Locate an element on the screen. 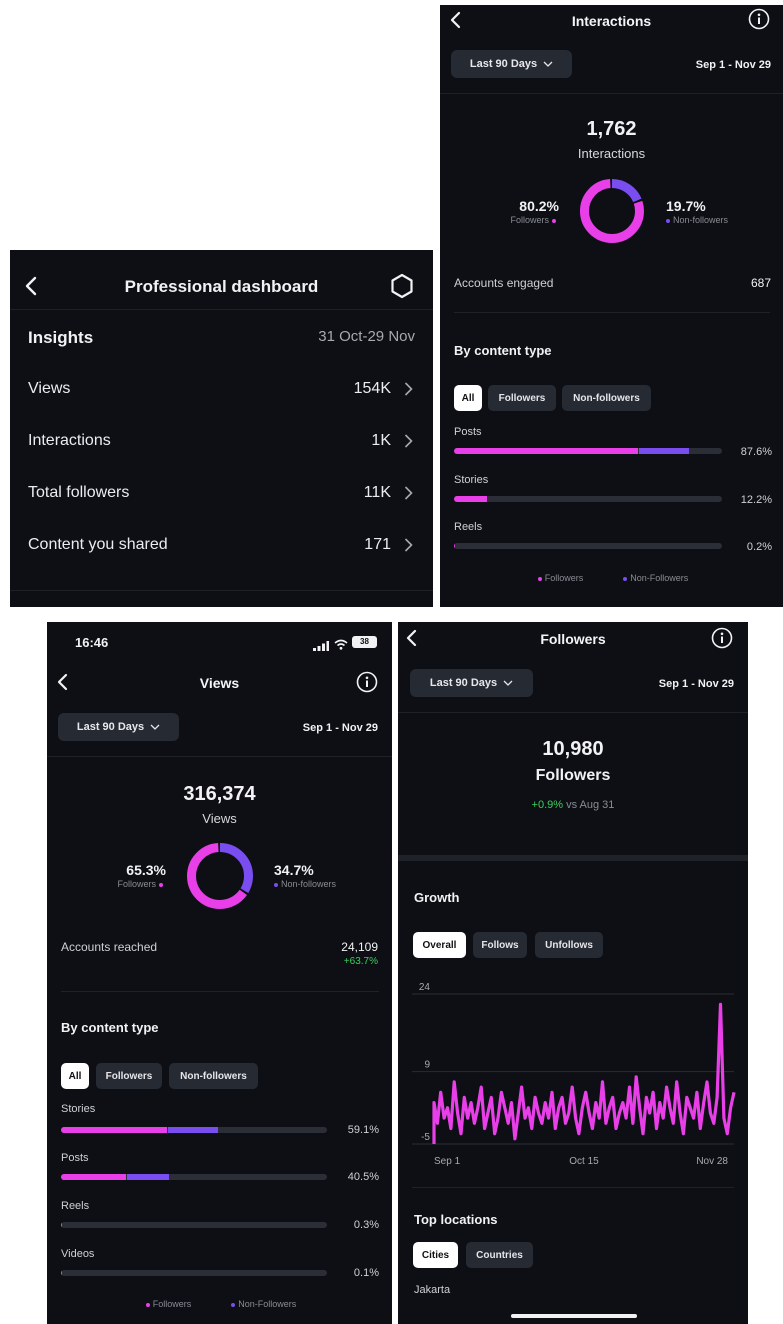 This screenshot has height=1324, width=783. accounts-engaged-label: Accounts engaged is located at coordinates (504, 283).